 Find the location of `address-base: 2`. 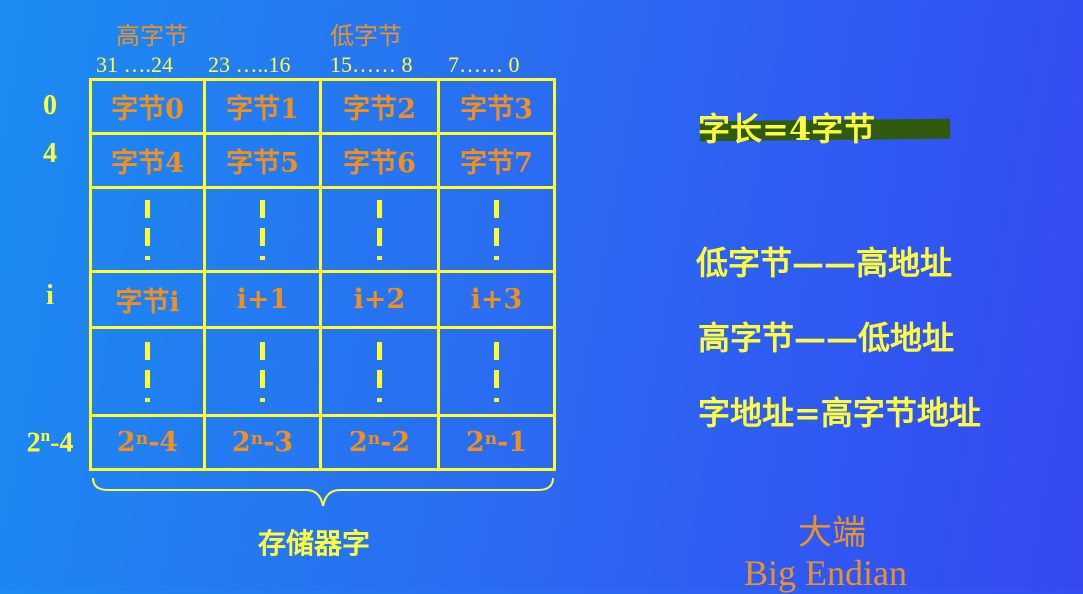

address-base: 2 is located at coordinates (33, 443).